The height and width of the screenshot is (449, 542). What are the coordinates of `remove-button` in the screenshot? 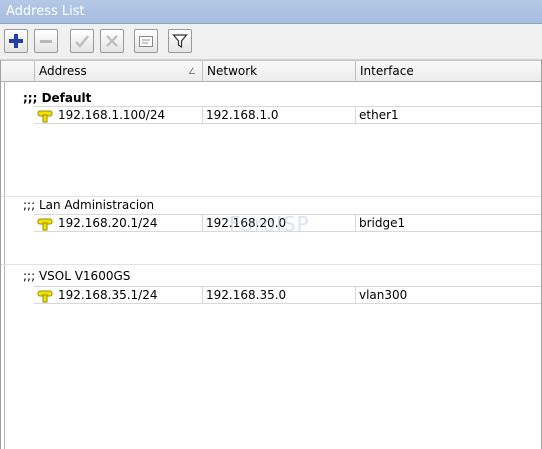 It's located at (46, 41).